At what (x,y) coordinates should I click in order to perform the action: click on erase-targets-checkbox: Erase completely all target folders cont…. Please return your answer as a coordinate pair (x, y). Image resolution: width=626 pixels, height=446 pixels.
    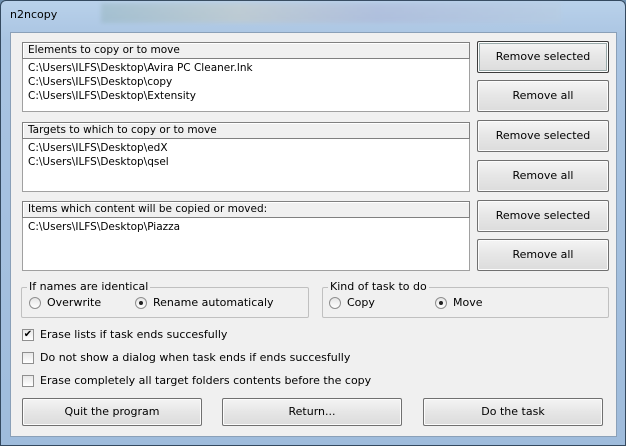
    Looking at the image, I should click on (196, 380).